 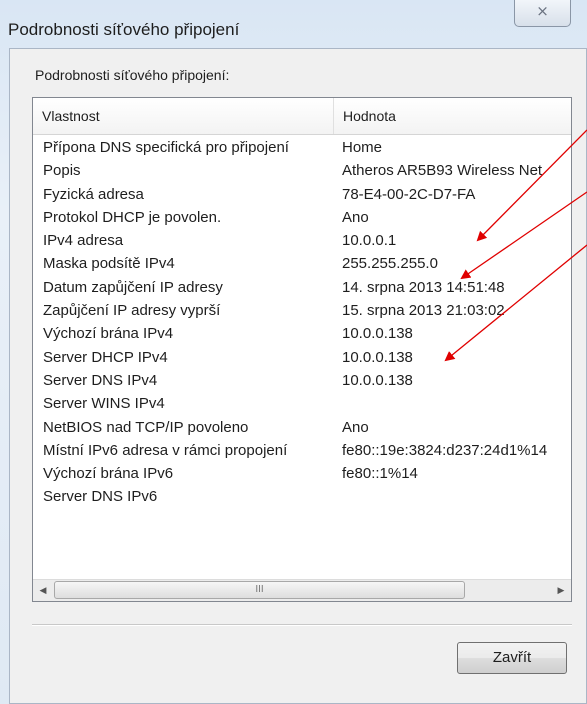 What do you see at coordinates (165, 450) in the screenshot?
I see `property-cell: Místní IPv6 adresa v rámci propojení` at bounding box center [165, 450].